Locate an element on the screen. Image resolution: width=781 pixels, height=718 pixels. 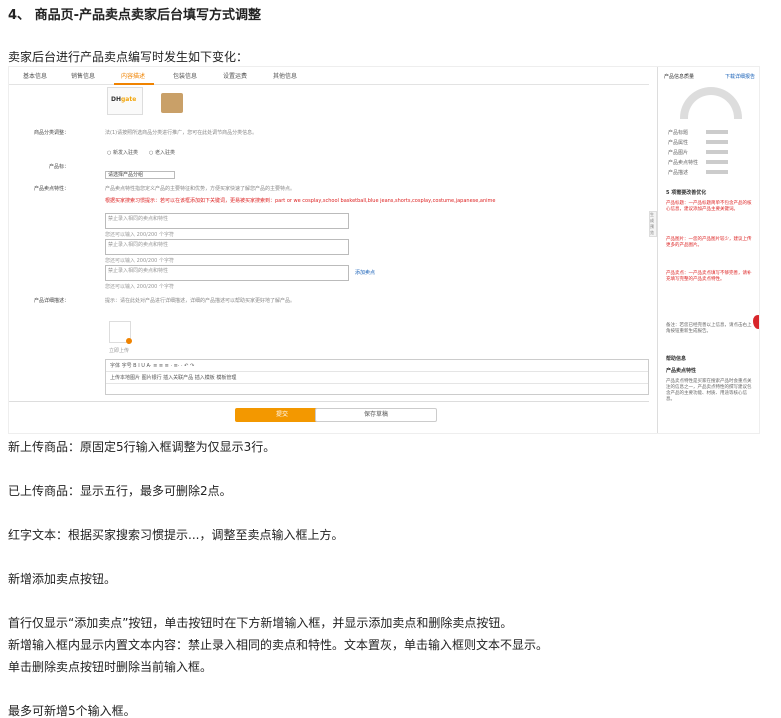
char-count-3: 您还可以输入 200/200 个字符 is located at coordinates (139, 287).